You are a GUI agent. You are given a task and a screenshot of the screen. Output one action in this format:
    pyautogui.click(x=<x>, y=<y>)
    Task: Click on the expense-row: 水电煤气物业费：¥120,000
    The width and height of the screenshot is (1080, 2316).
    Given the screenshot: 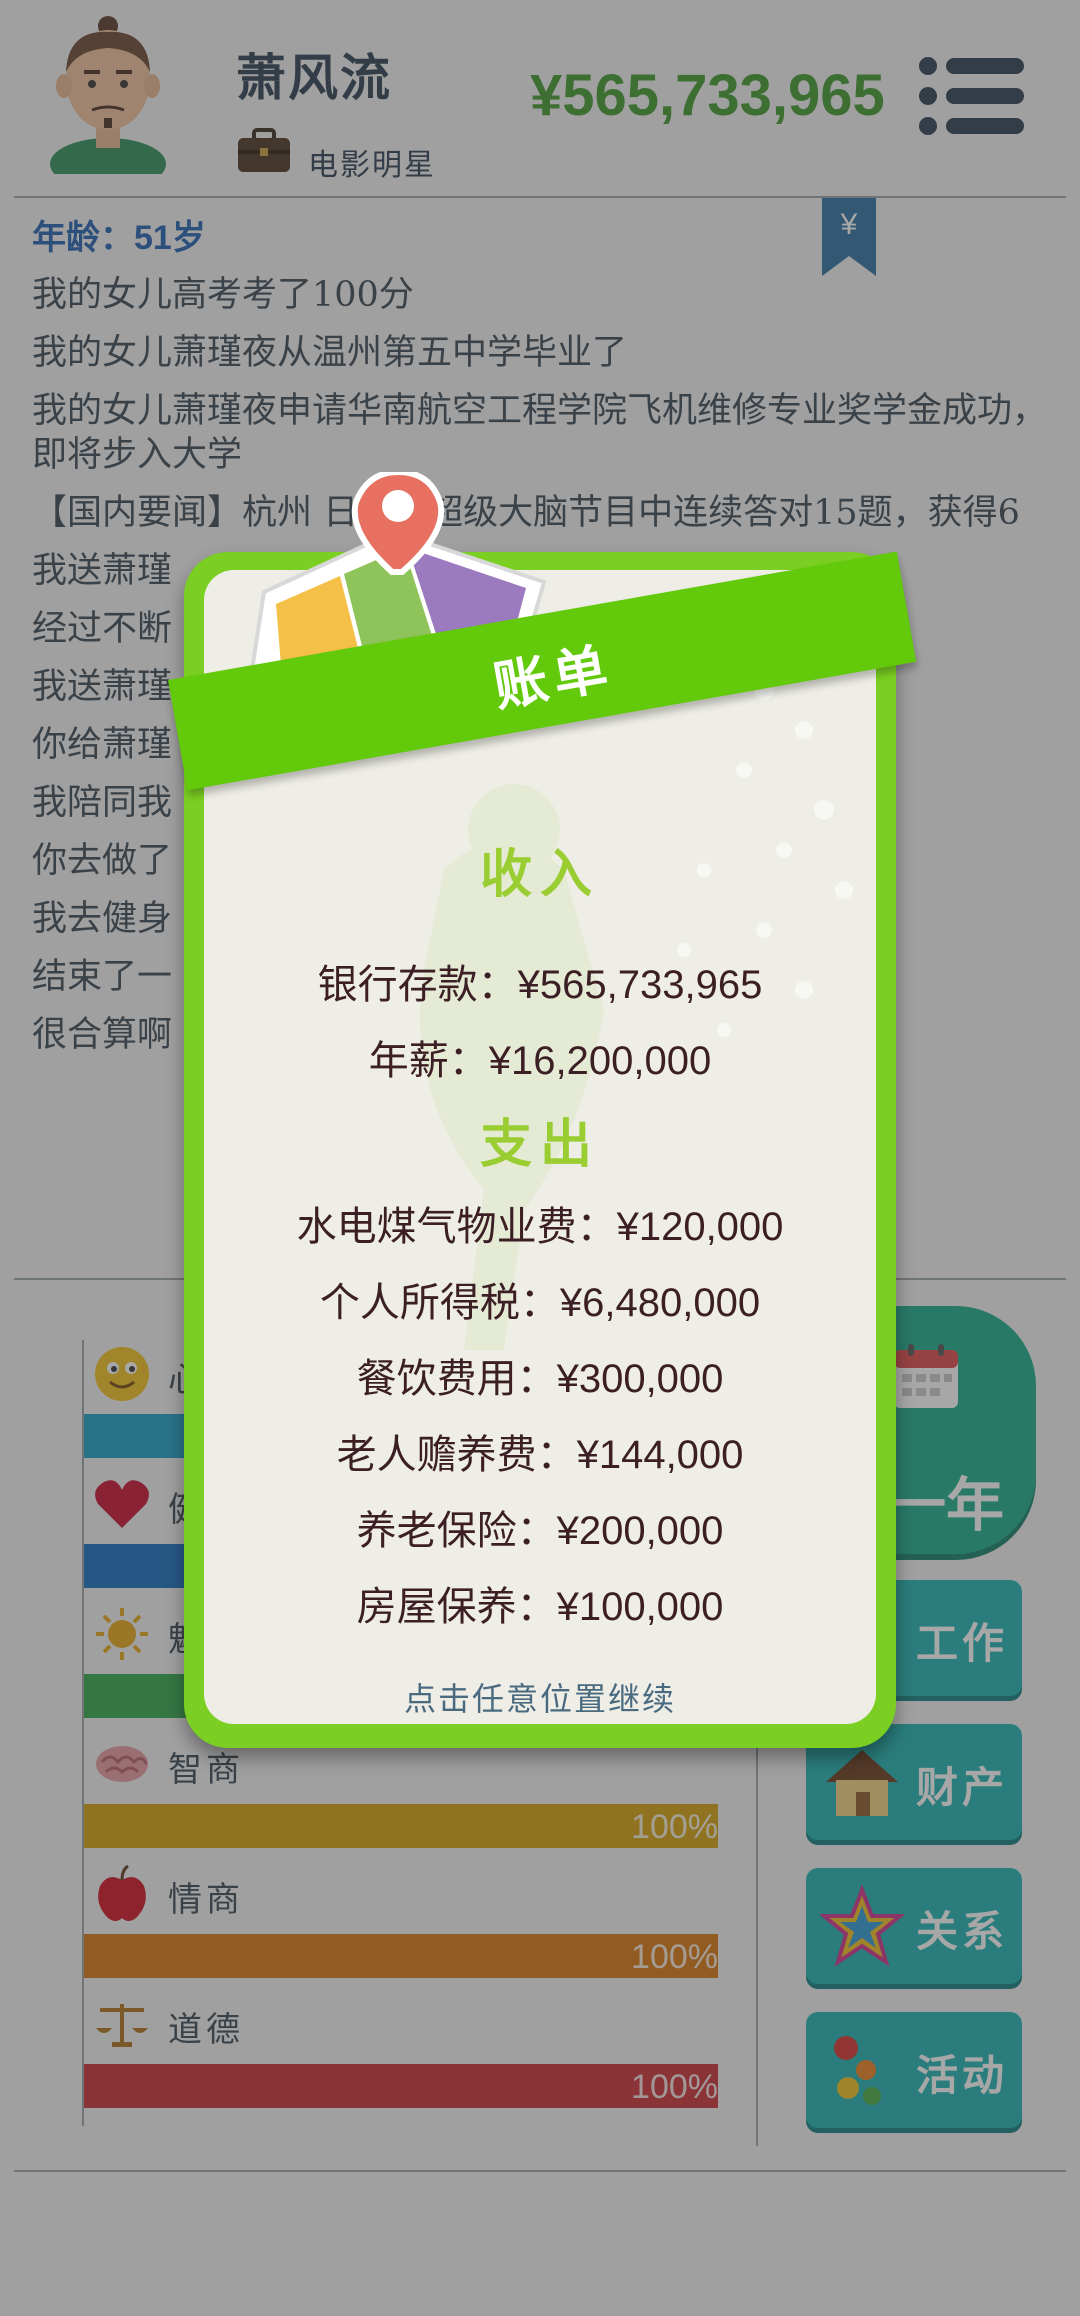 What is the action you would take?
    pyautogui.click(x=540, y=1223)
    